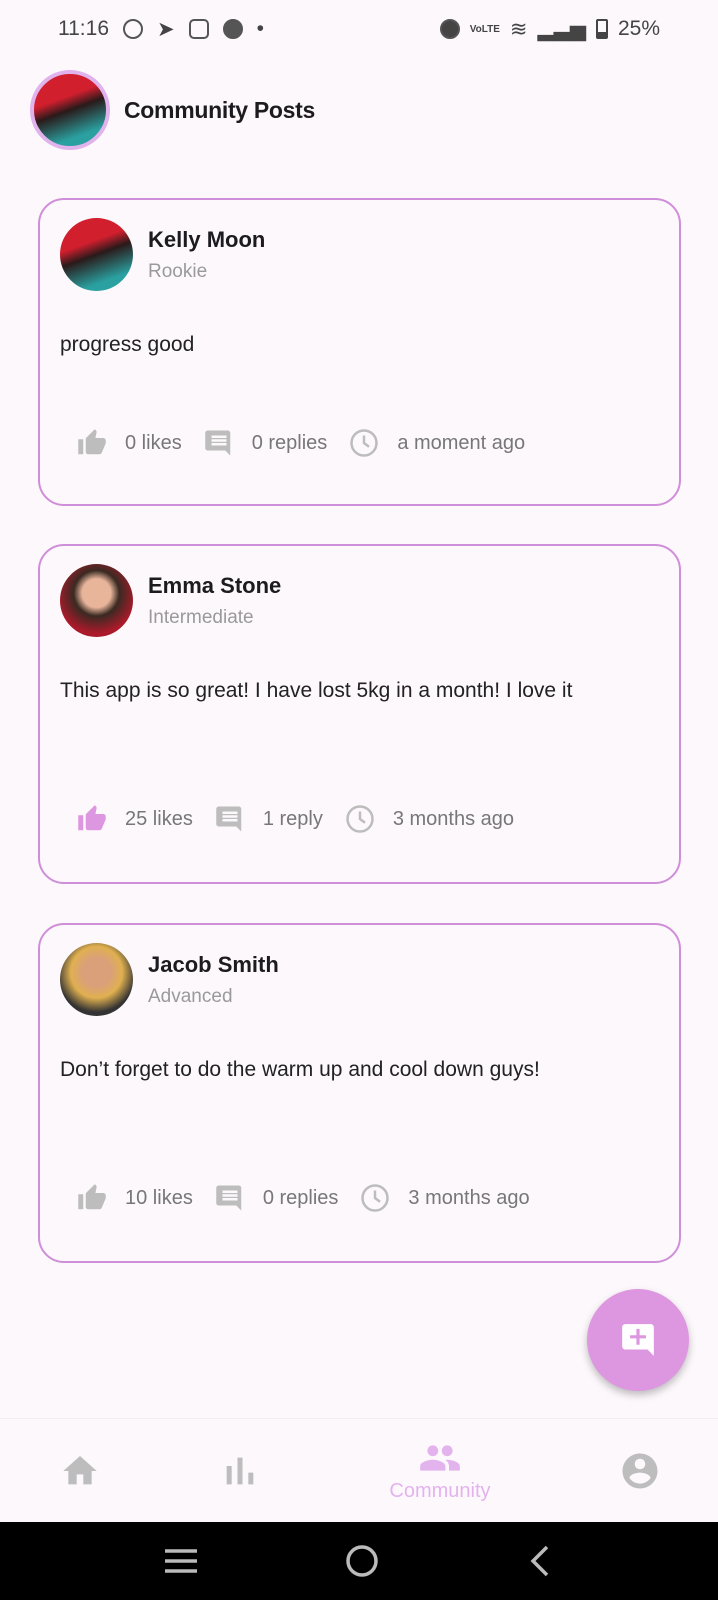  I want to click on author-level: Rookie, so click(178, 271).